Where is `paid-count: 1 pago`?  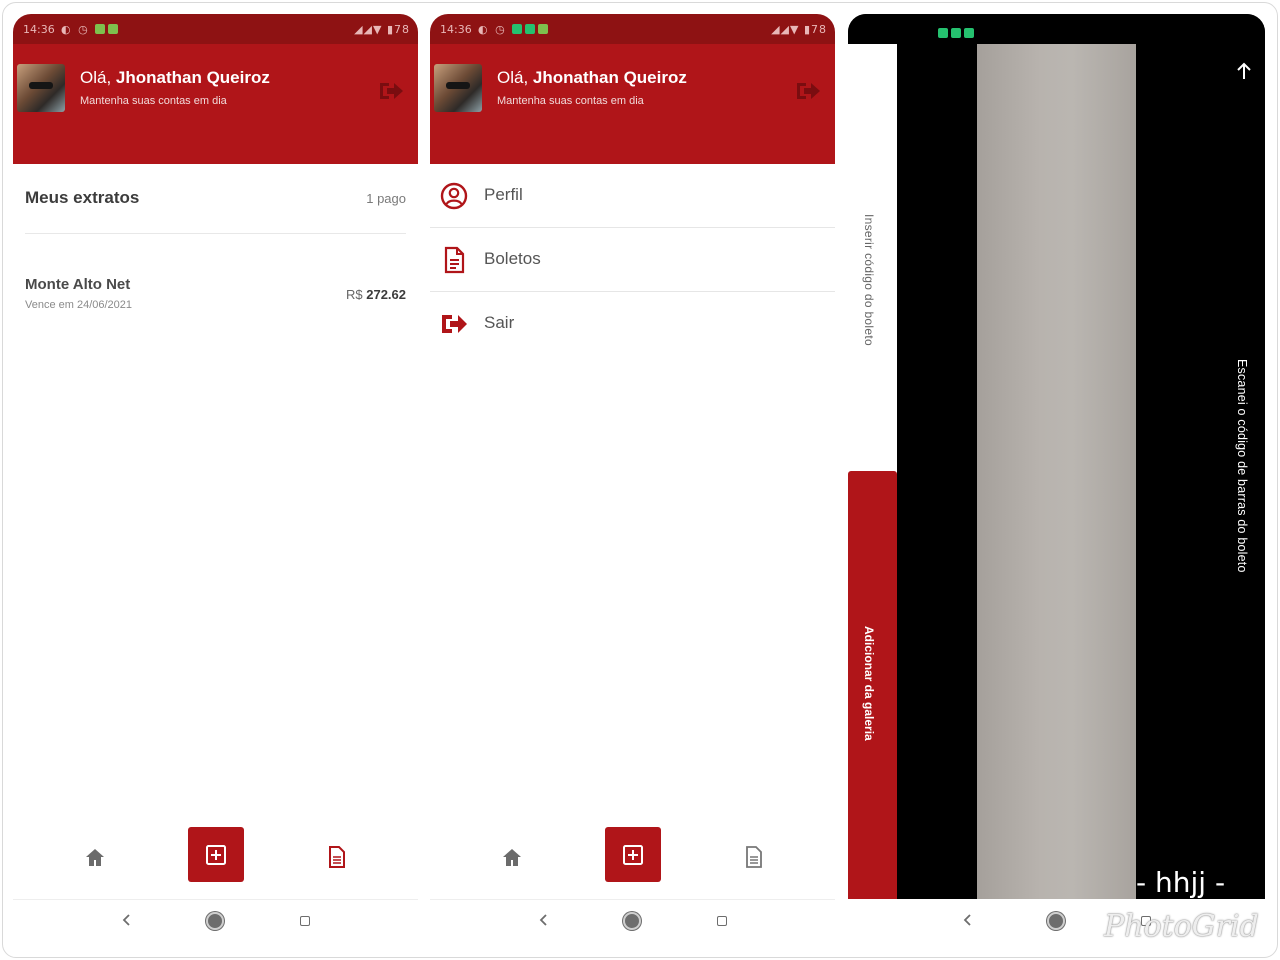
paid-count: 1 pago is located at coordinates (386, 198).